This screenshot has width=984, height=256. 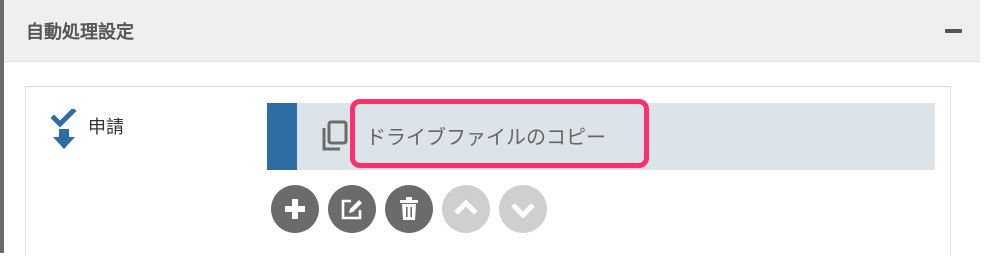 I want to click on plus-icon, so click(x=295, y=209).